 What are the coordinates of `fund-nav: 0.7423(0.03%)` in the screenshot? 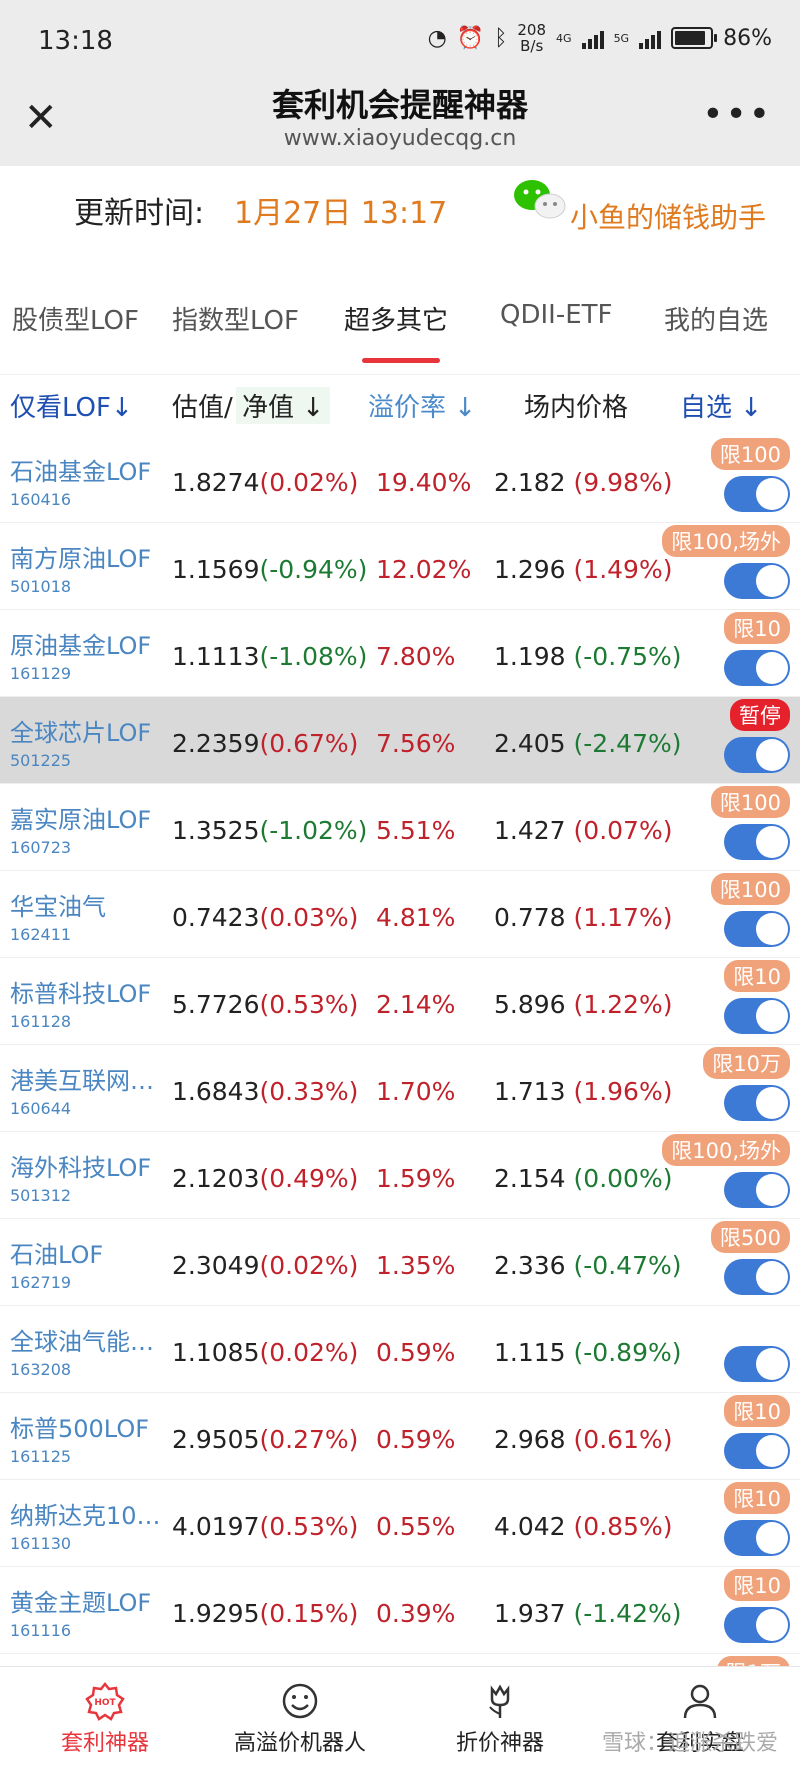 It's located at (265, 917).